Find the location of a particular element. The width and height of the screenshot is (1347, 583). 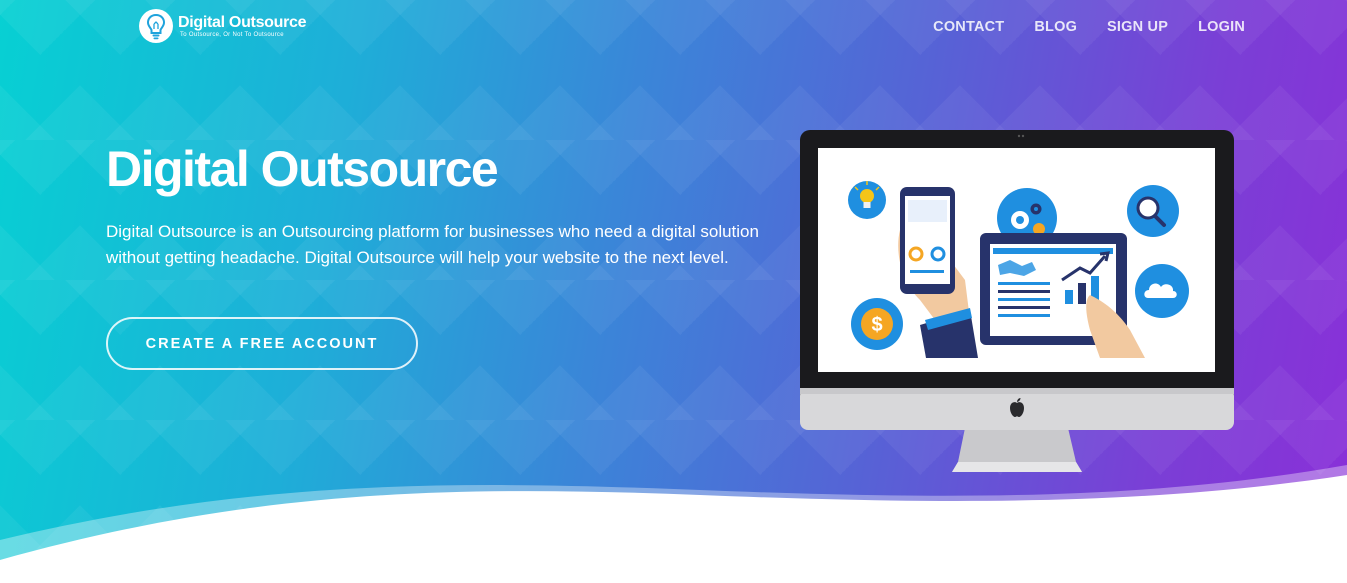

logo-tagline: To Outsource, Or Not To Outsource is located at coordinates (232, 35).